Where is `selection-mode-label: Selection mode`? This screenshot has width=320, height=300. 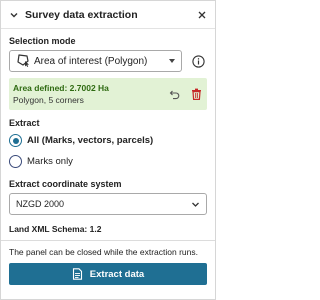 selection-mode-label: Selection mode is located at coordinates (42, 41).